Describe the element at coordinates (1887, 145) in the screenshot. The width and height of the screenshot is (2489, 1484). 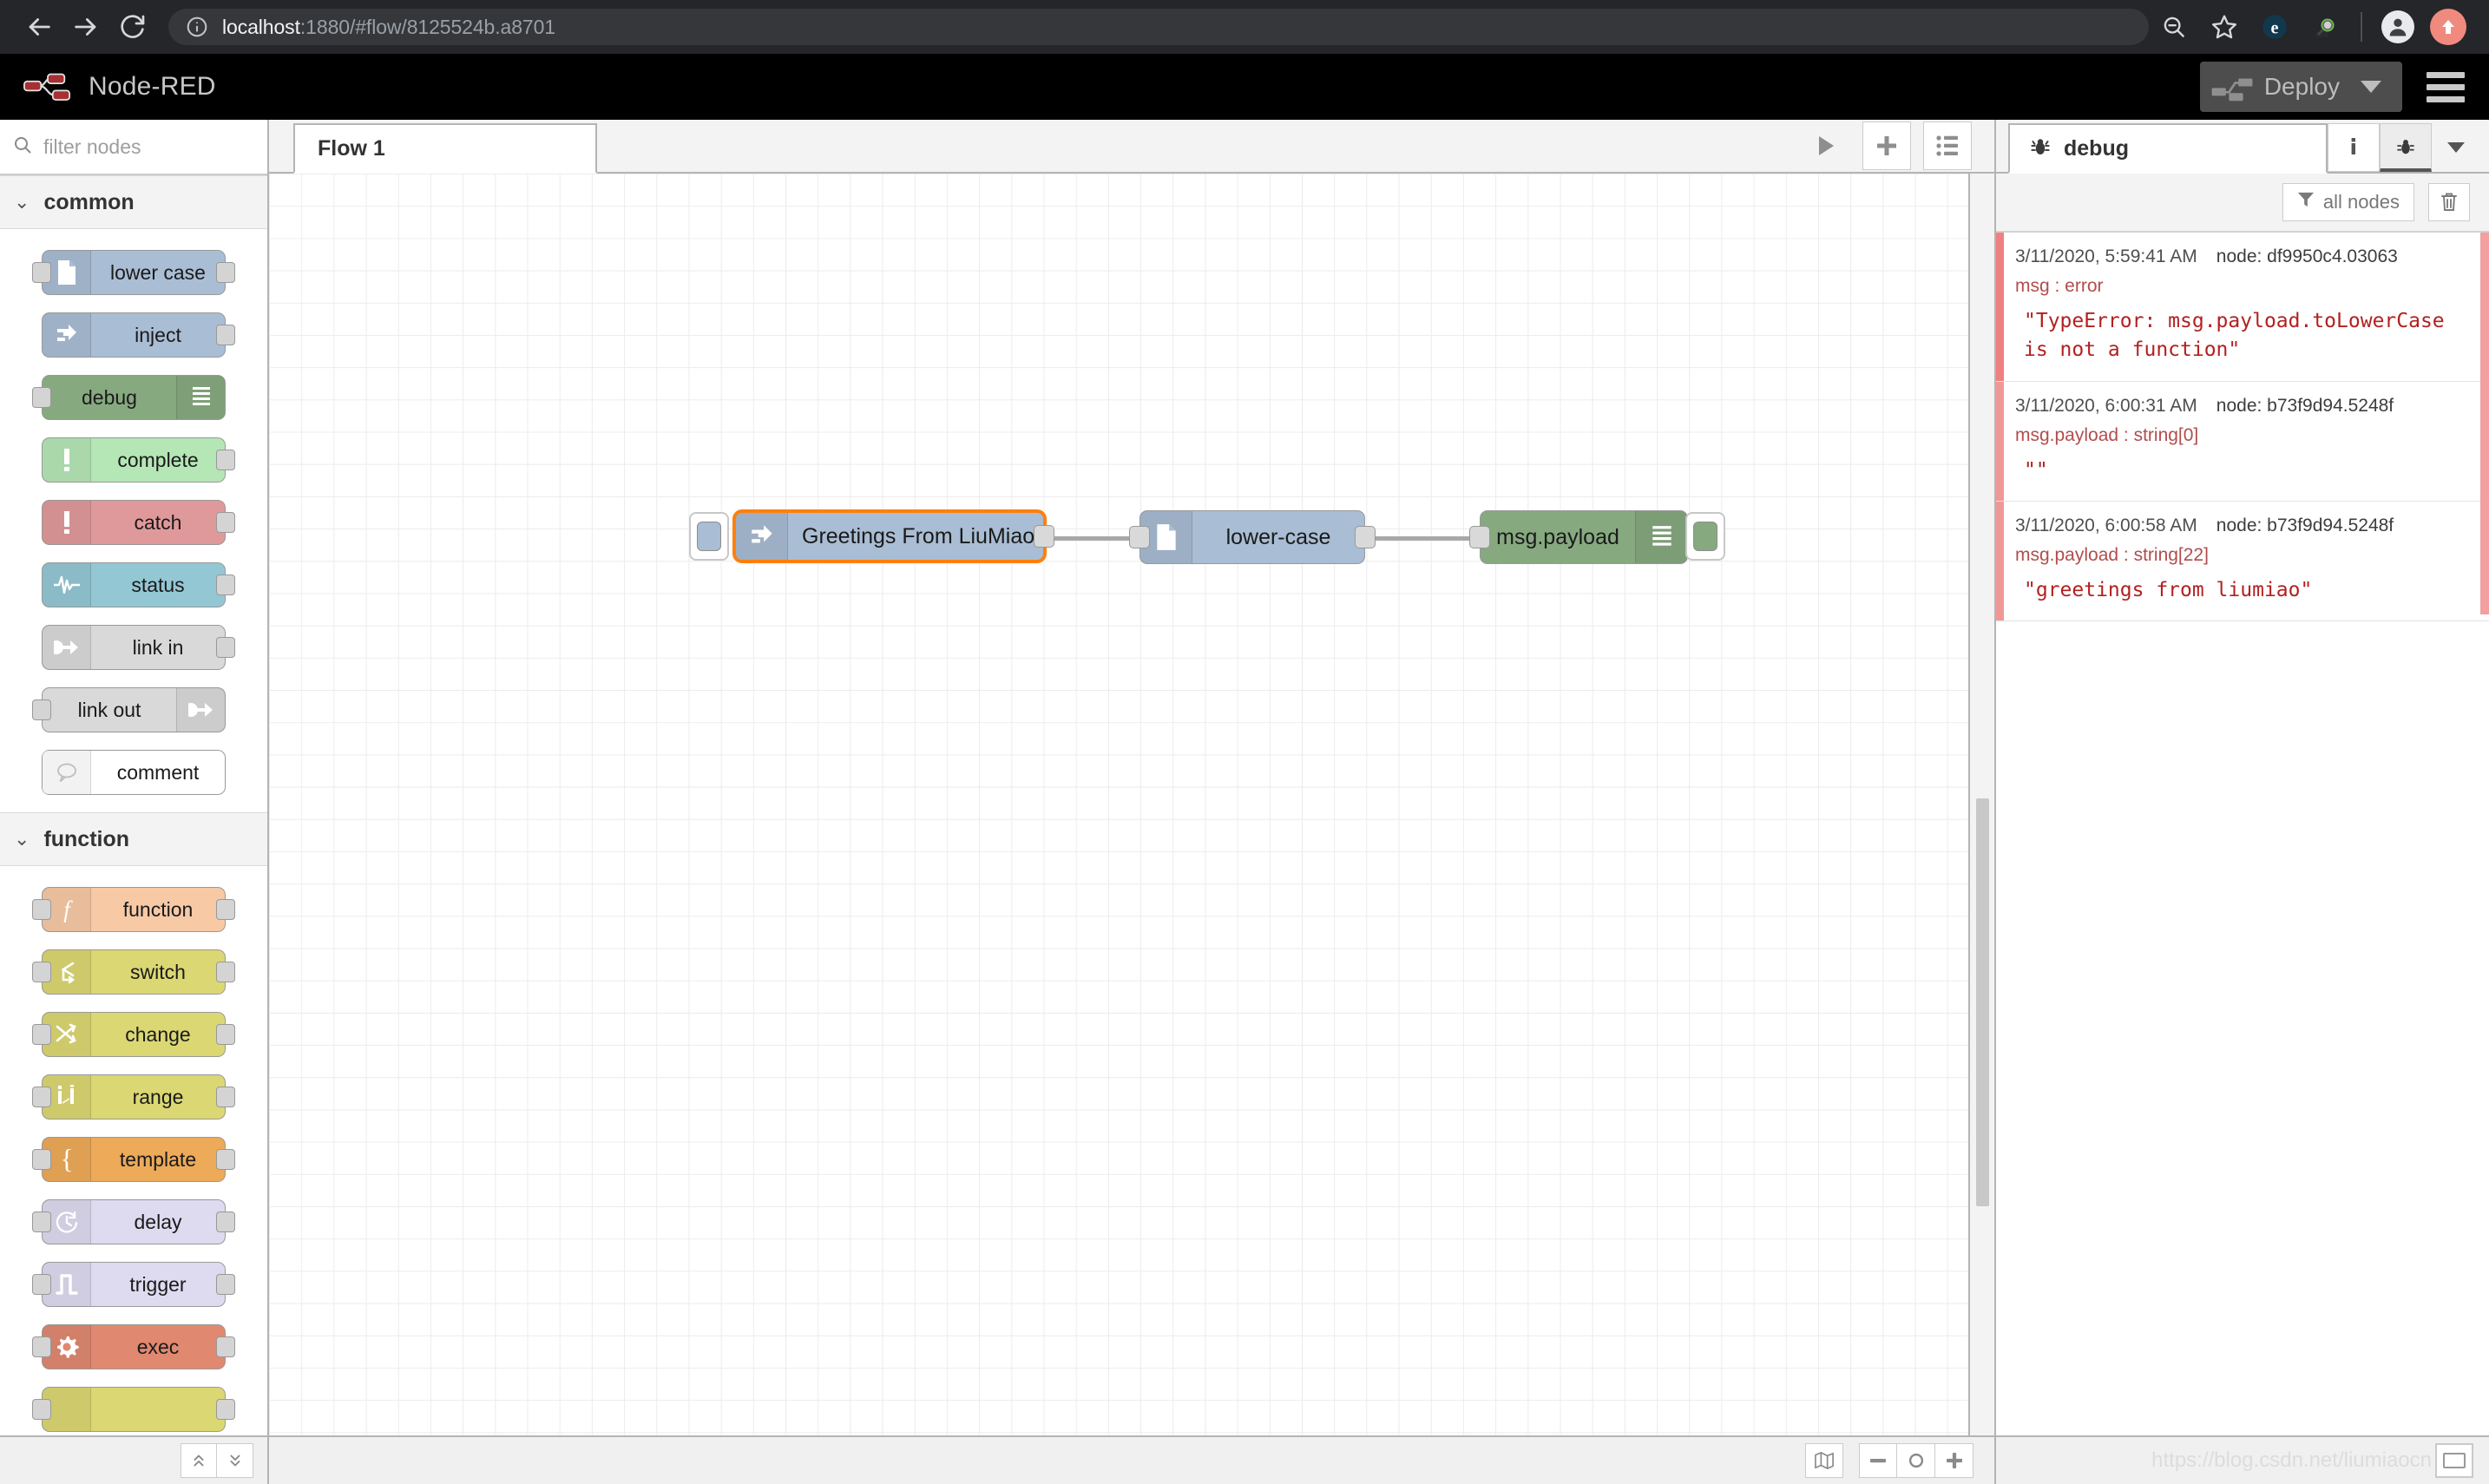
I see `add-flow-button` at that location.